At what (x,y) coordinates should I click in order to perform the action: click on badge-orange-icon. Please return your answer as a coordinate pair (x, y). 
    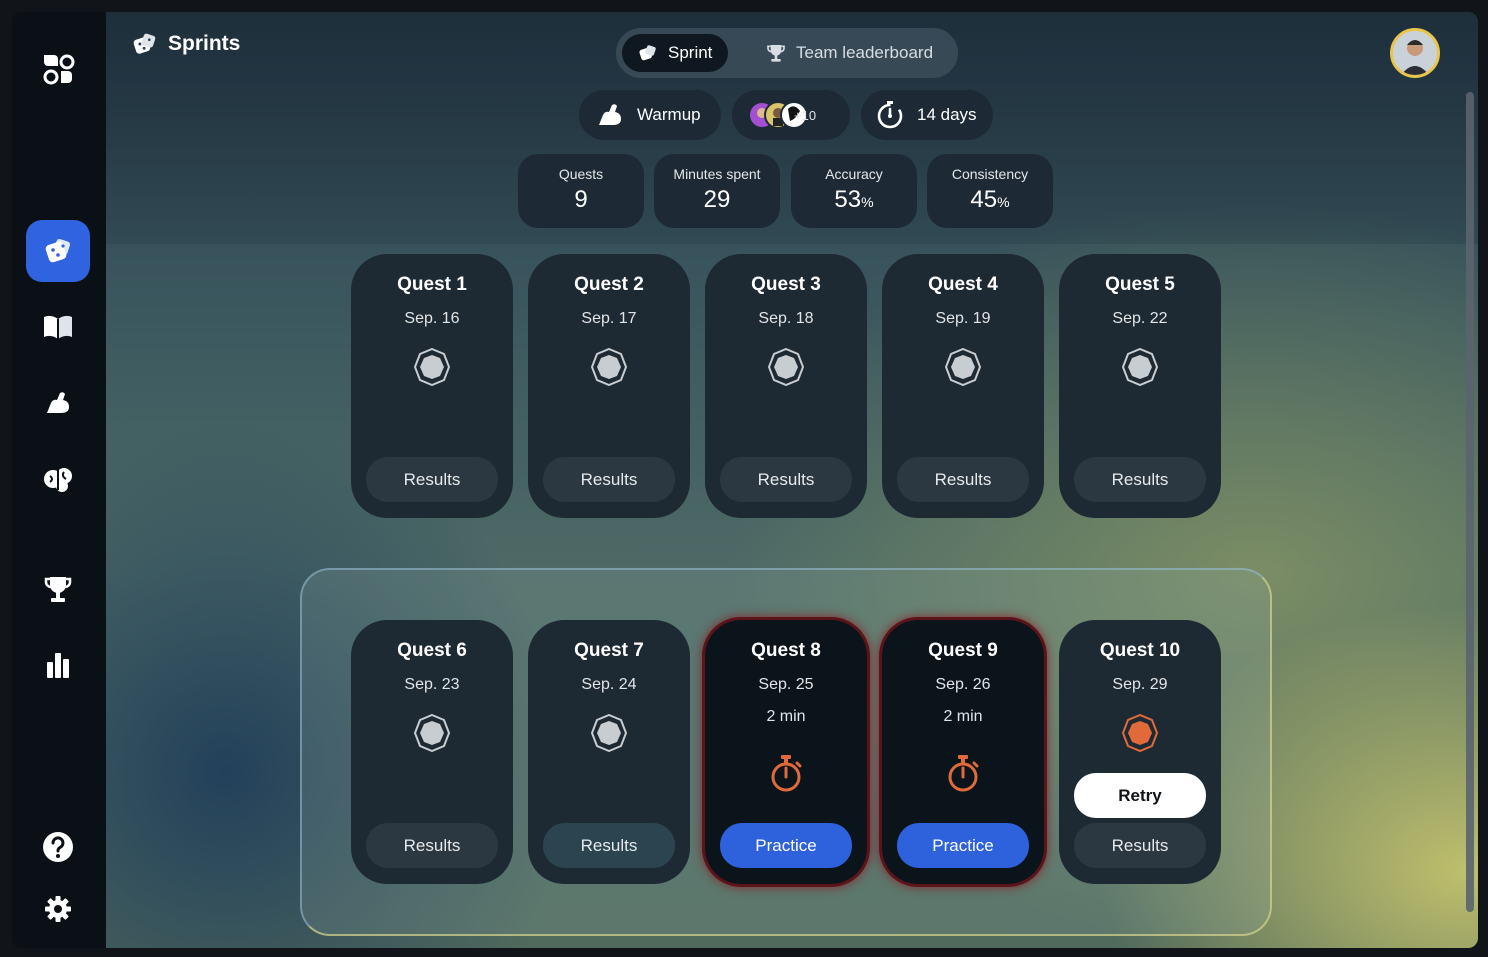
    Looking at the image, I should click on (1140, 733).